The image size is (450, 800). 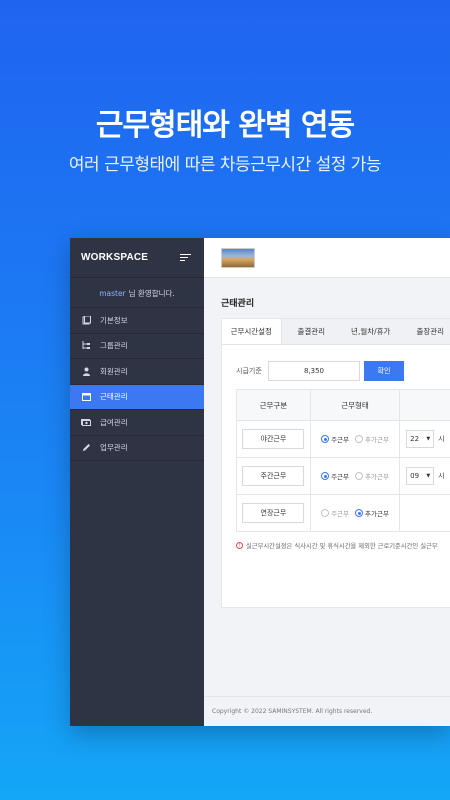 What do you see at coordinates (238, 304) in the screenshot?
I see `page-title: 근태관리` at bounding box center [238, 304].